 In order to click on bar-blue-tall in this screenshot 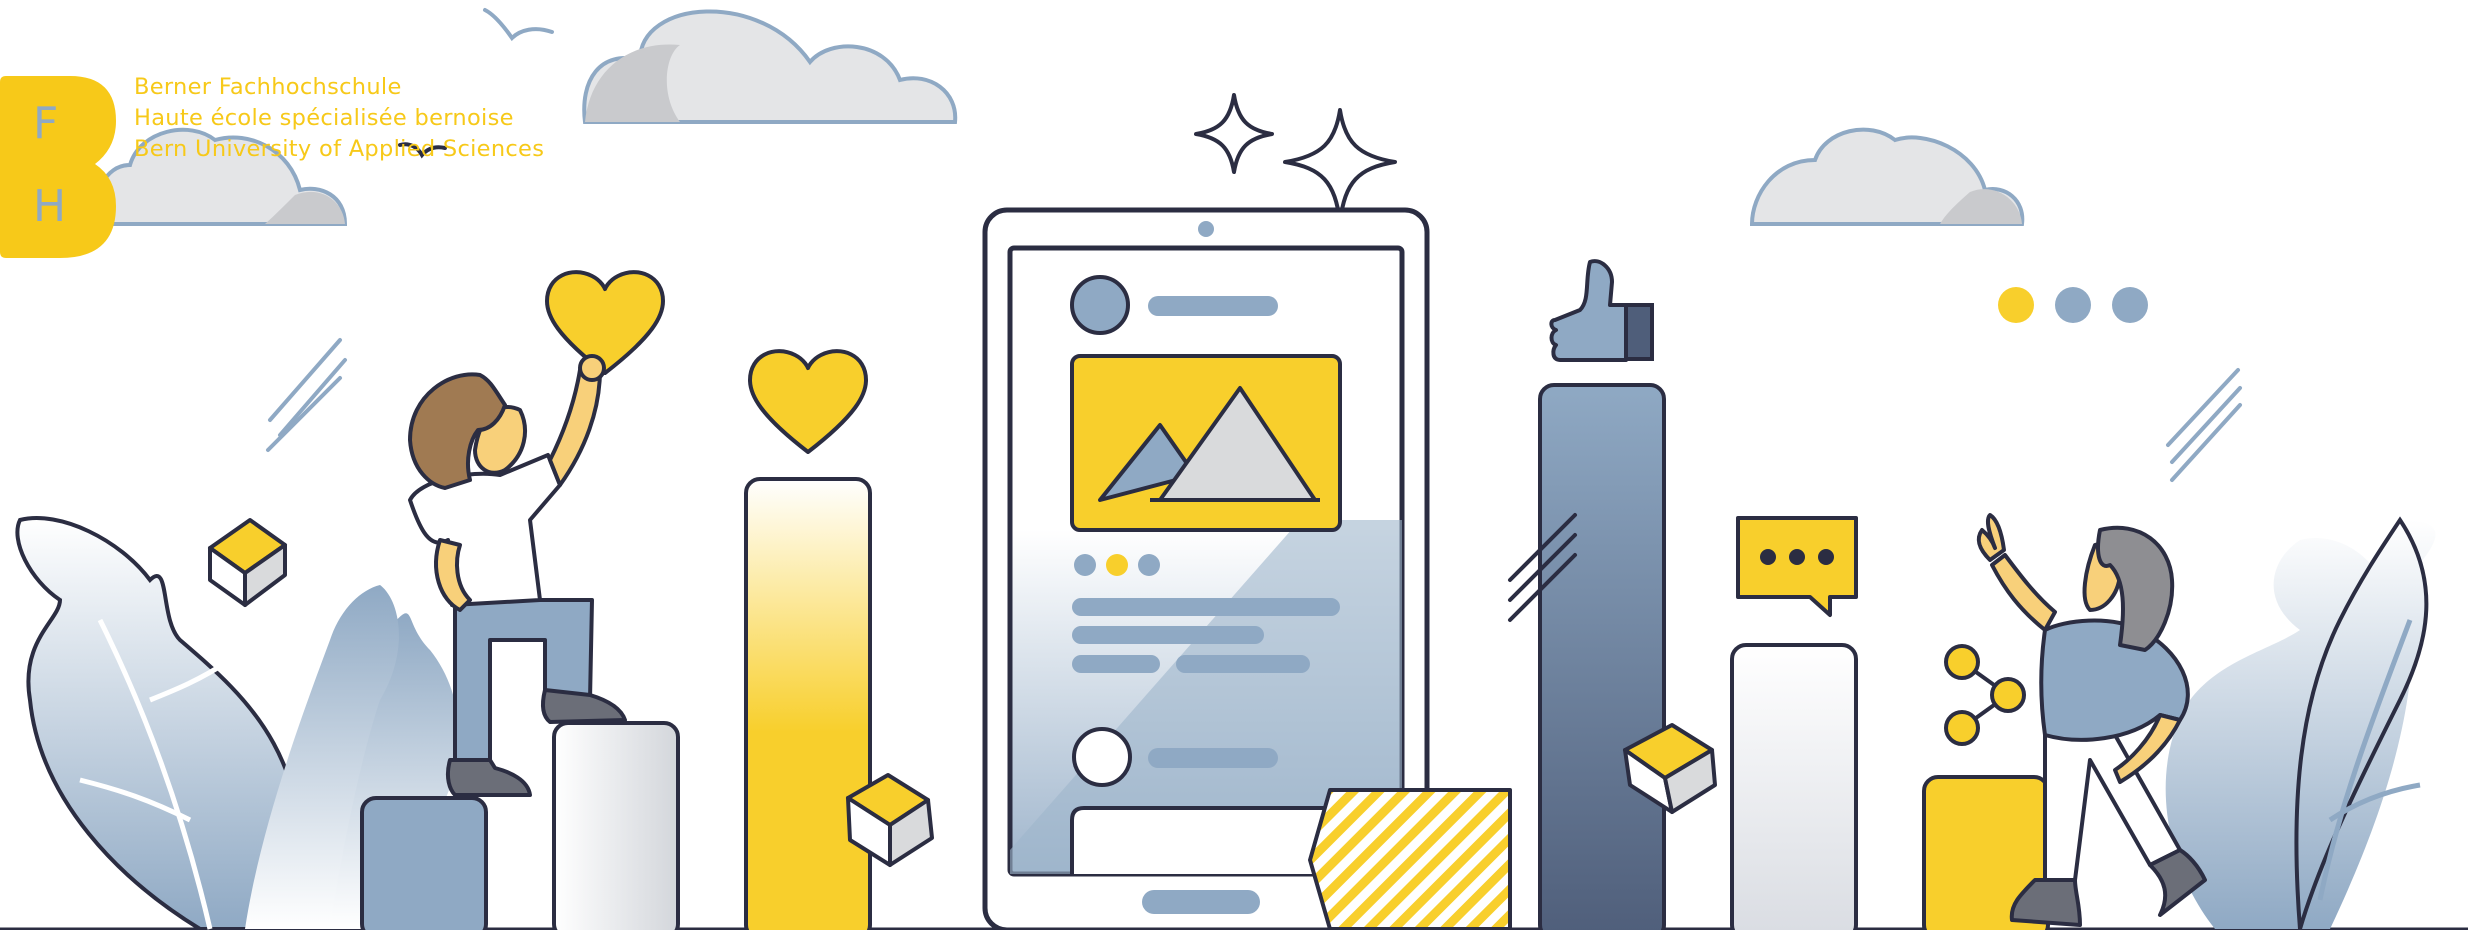, I will do `click(1602, 656)`.